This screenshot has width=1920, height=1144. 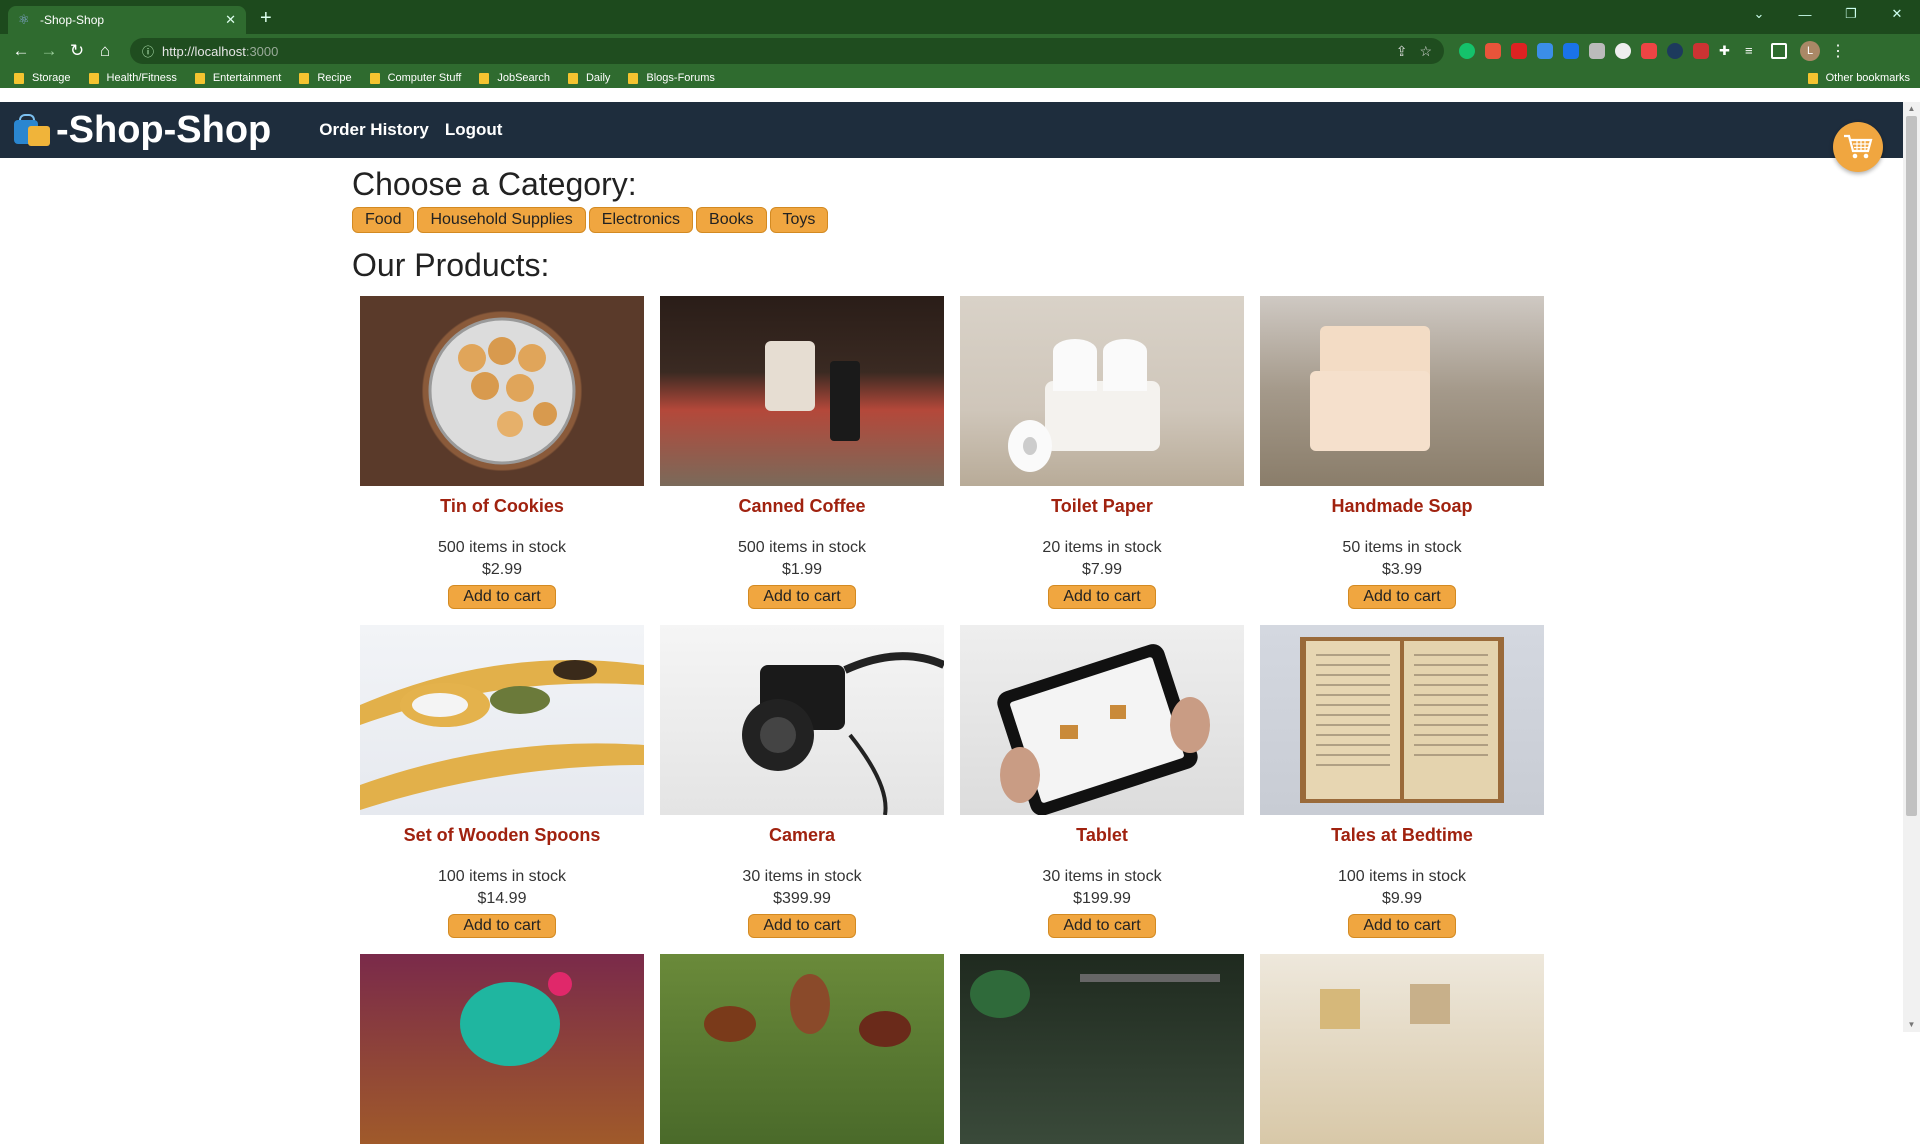 I want to click on minimize-icon: —, so click(x=1805, y=14).